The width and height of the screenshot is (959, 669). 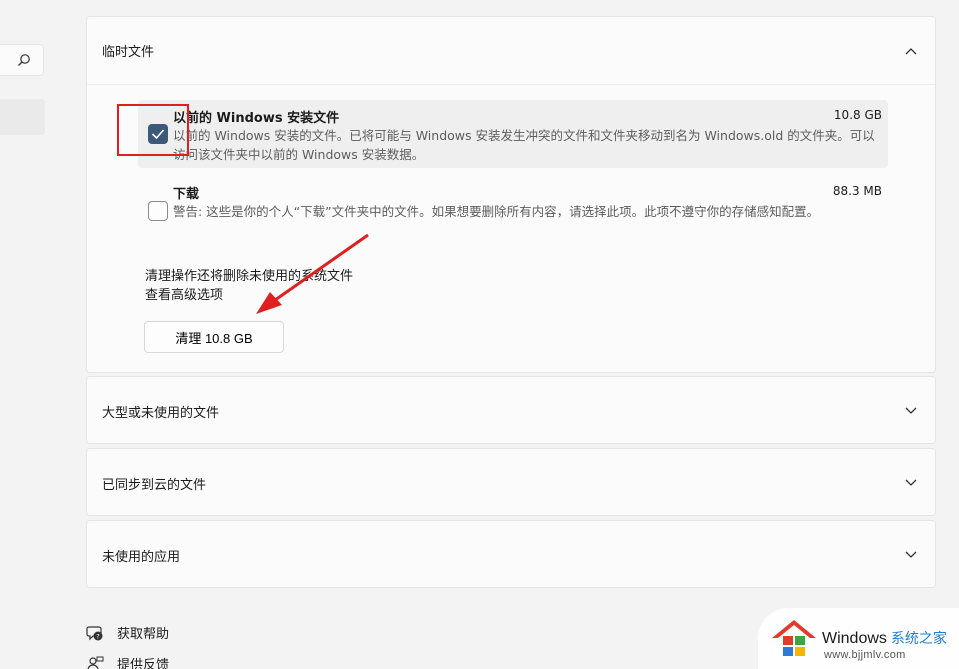 What do you see at coordinates (911, 51) in the screenshot?
I see `chevron-up-icon` at bounding box center [911, 51].